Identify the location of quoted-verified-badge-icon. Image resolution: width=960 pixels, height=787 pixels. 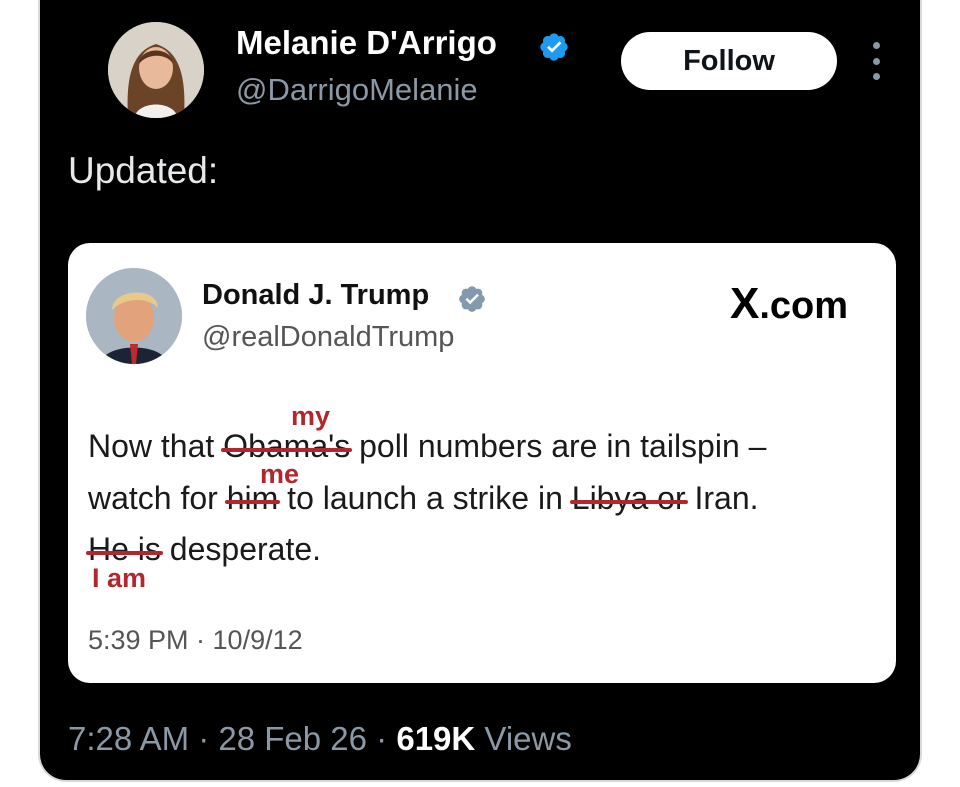
(472, 299).